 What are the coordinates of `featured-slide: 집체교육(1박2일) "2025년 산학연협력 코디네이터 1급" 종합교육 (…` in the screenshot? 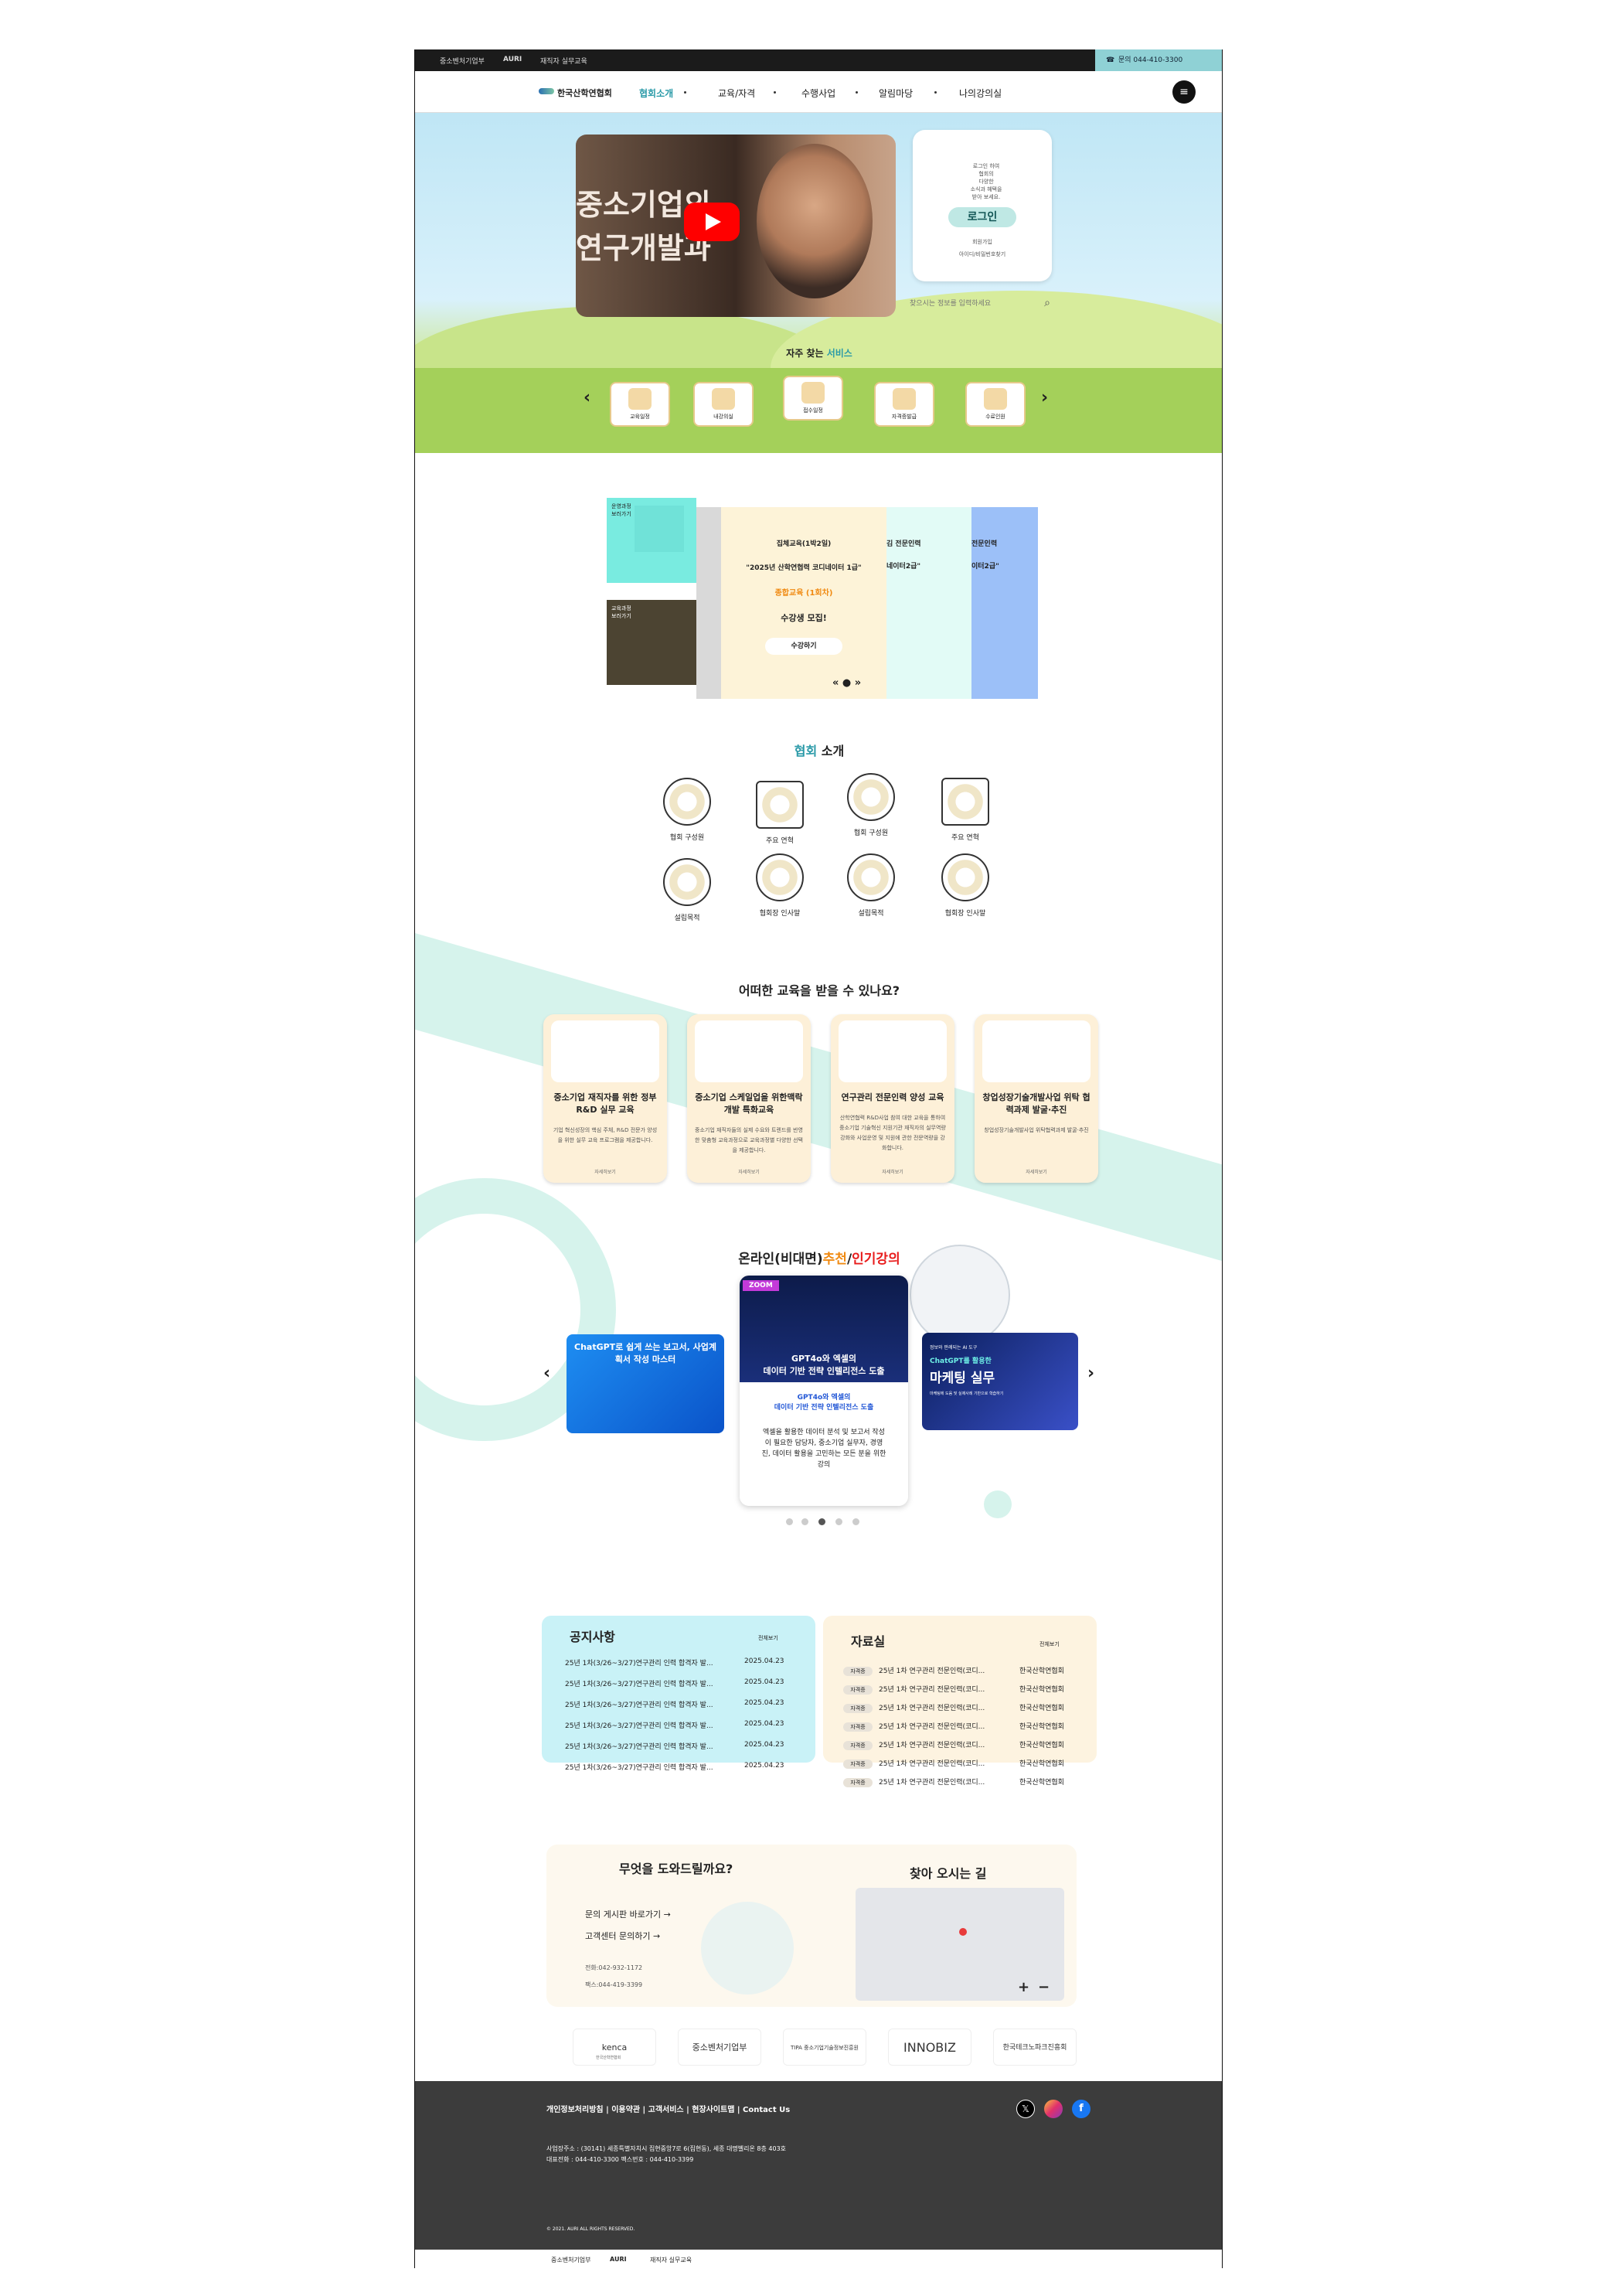 It's located at (803, 603).